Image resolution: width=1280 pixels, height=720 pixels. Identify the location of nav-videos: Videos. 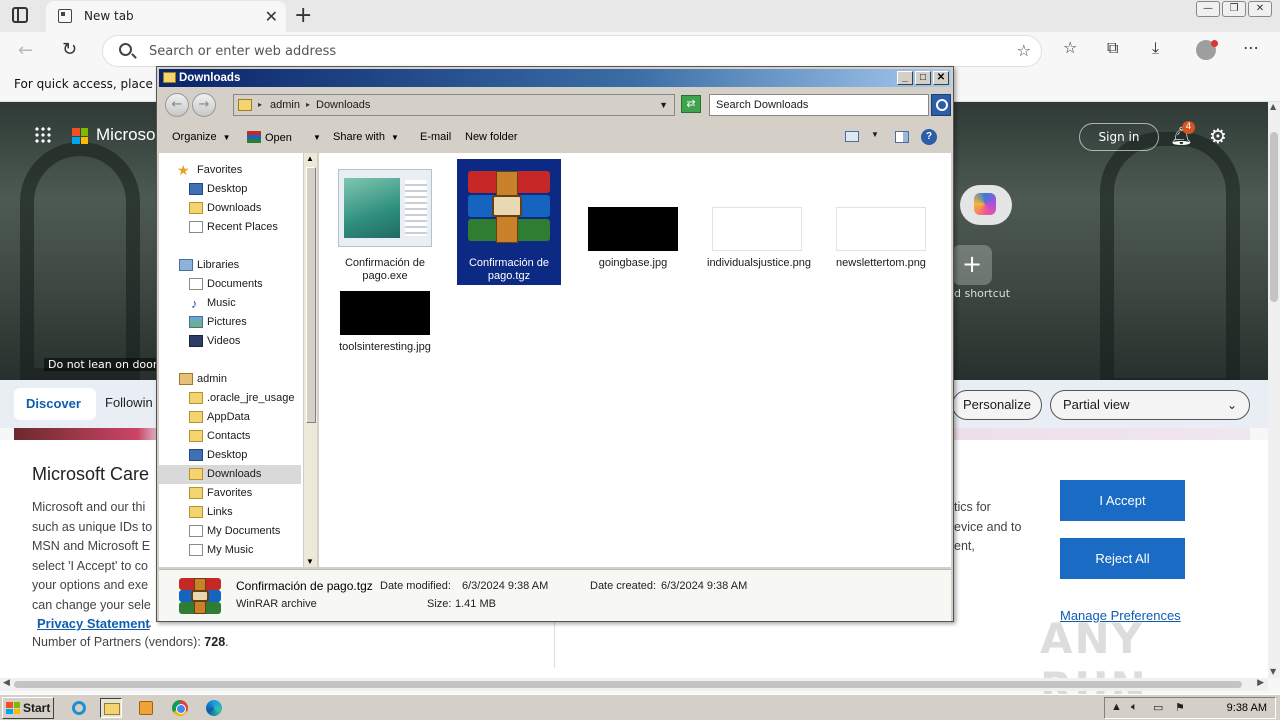
(230, 341).